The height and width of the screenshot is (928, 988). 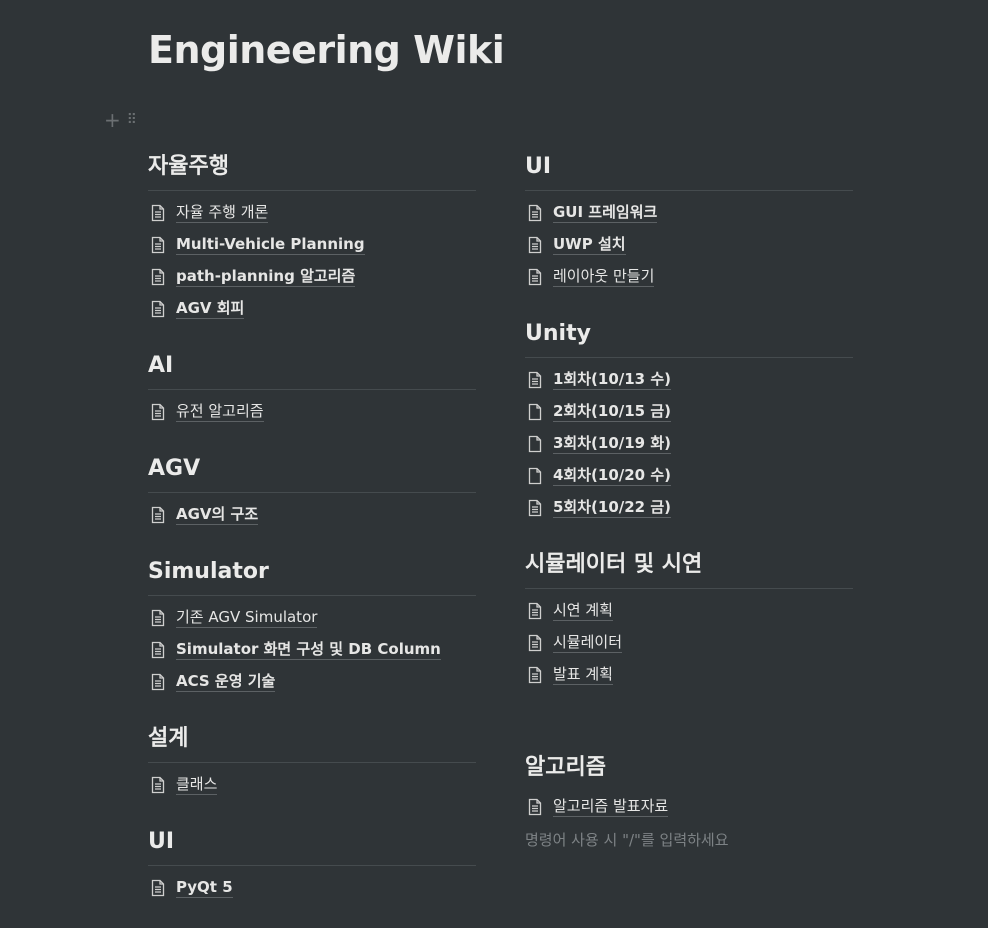 What do you see at coordinates (689, 508) in the screenshot?
I see `page-link: 5회차(10/22 금)` at bounding box center [689, 508].